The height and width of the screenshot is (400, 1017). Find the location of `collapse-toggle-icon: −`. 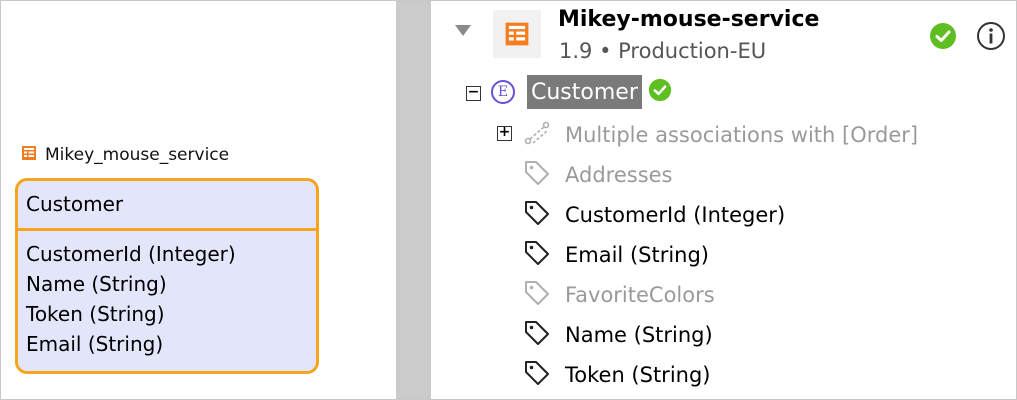

collapse-toggle-icon: − is located at coordinates (473, 93).